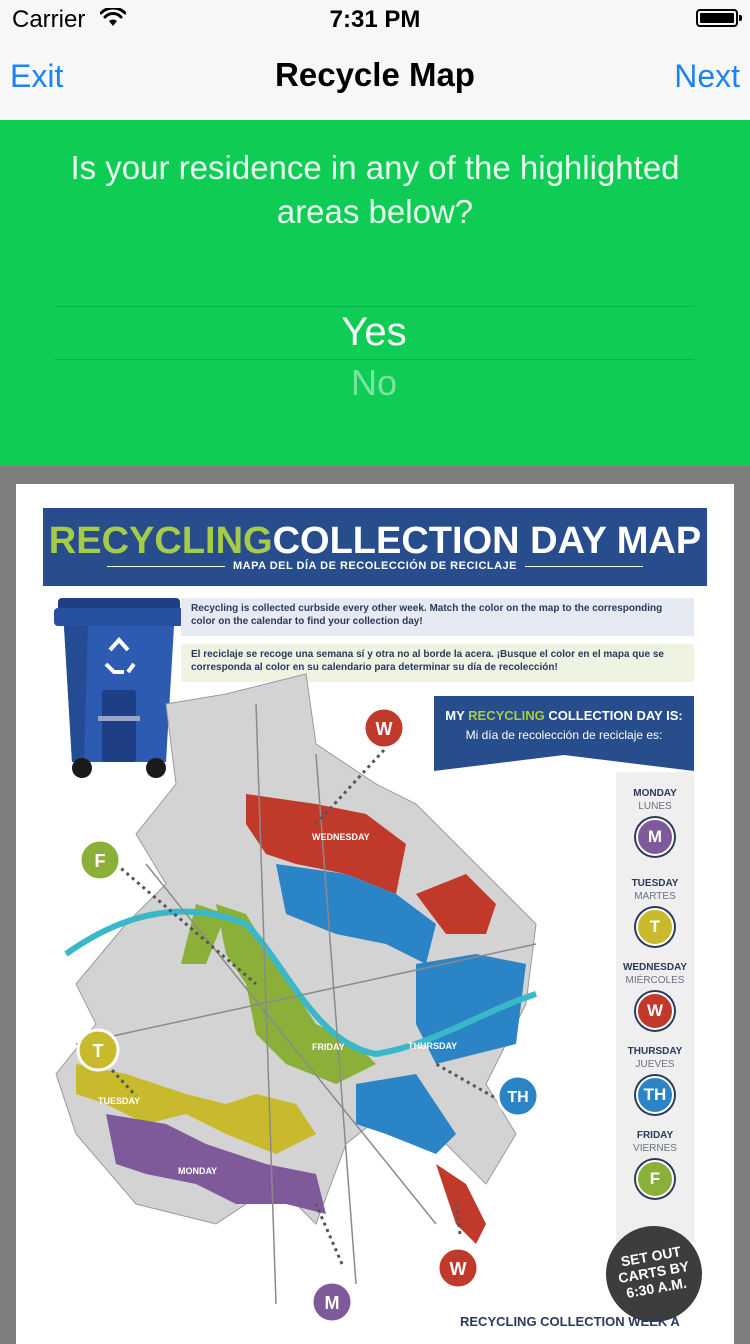 The height and width of the screenshot is (1344, 750). I want to click on wednesday-badge: W, so click(655, 1011).